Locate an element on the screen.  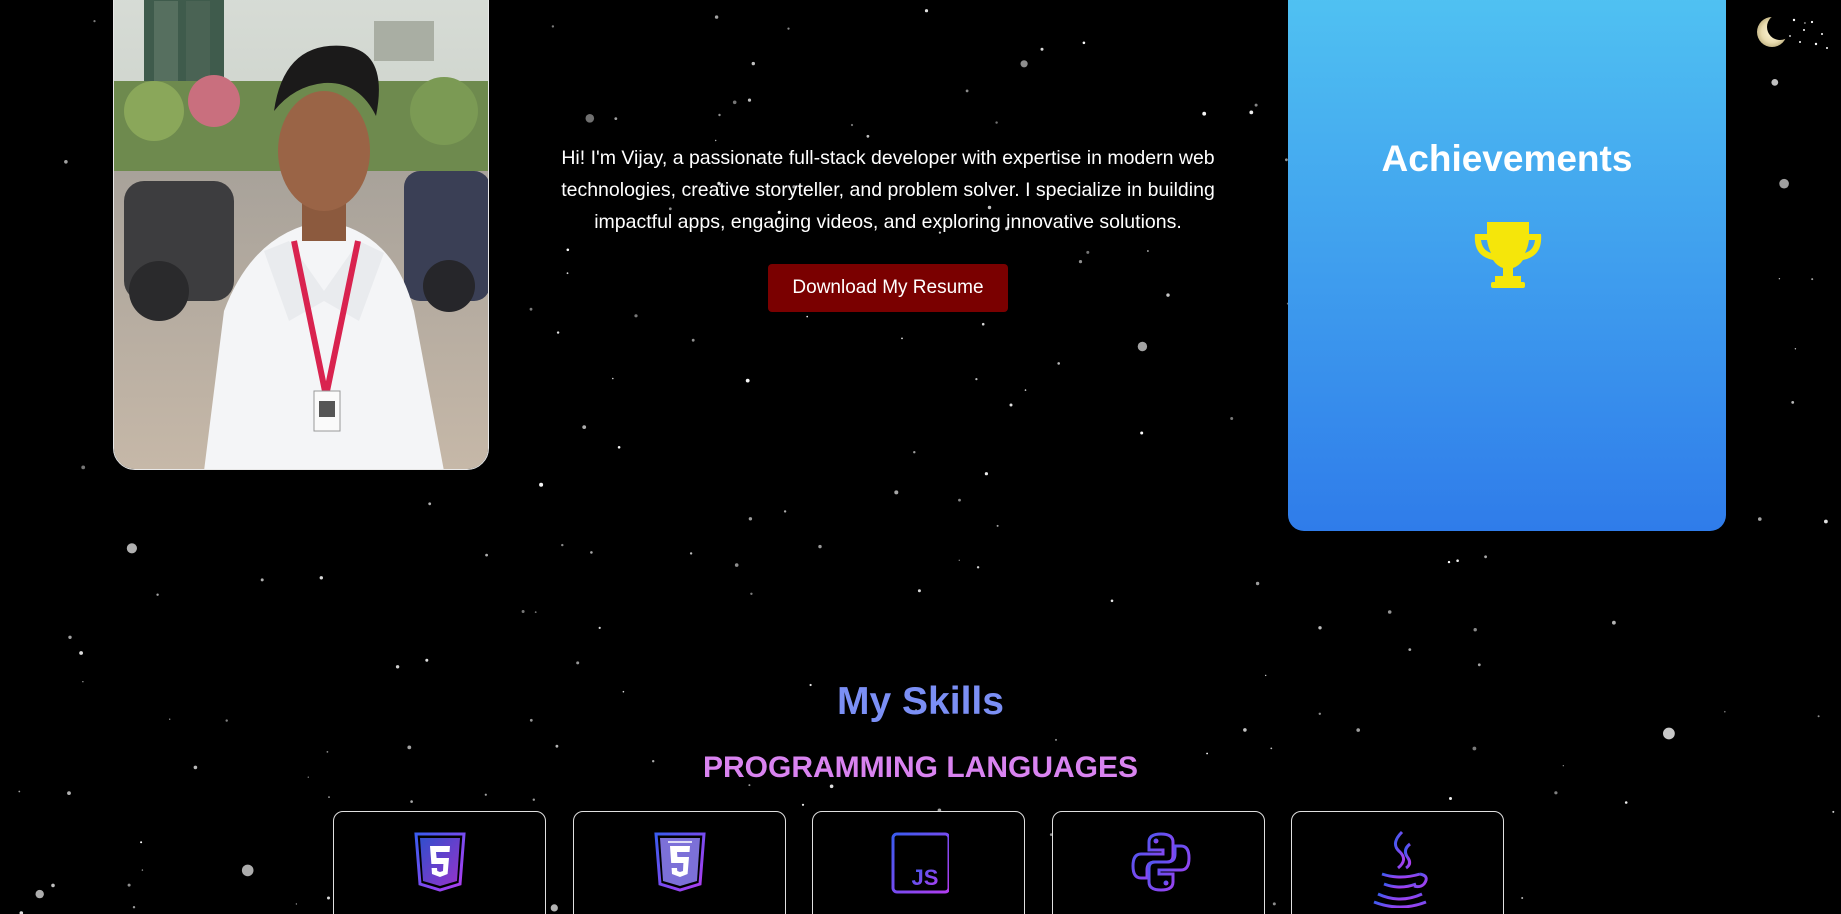
theme-toggle is located at coordinates (1792, 34).